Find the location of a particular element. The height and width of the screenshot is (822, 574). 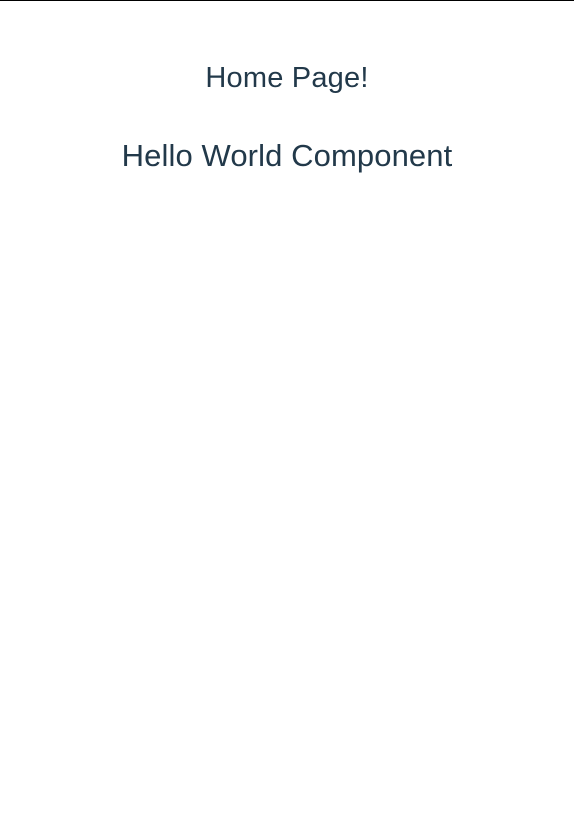

page-title: Home Page! is located at coordinates (287, 78).